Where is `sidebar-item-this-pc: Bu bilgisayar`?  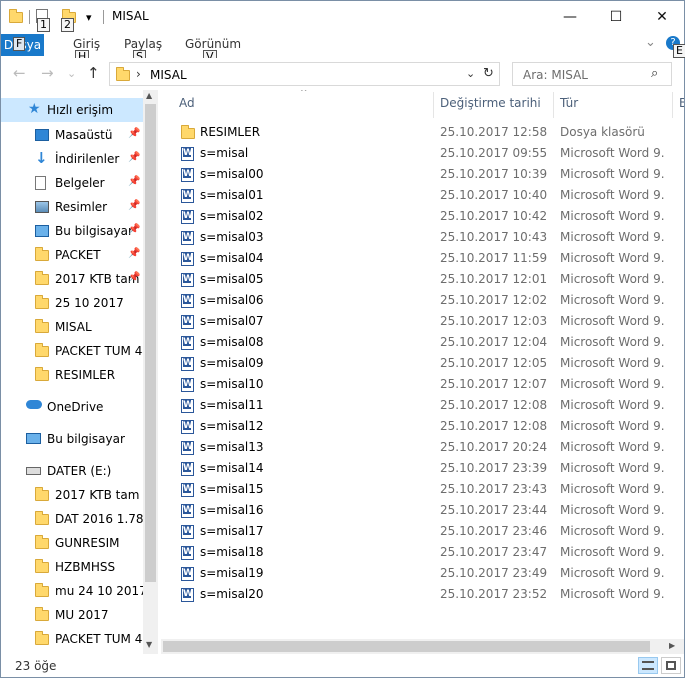 sidebar-item-this-pc: Bu bilgisayar is located at coordinates (72, 439).